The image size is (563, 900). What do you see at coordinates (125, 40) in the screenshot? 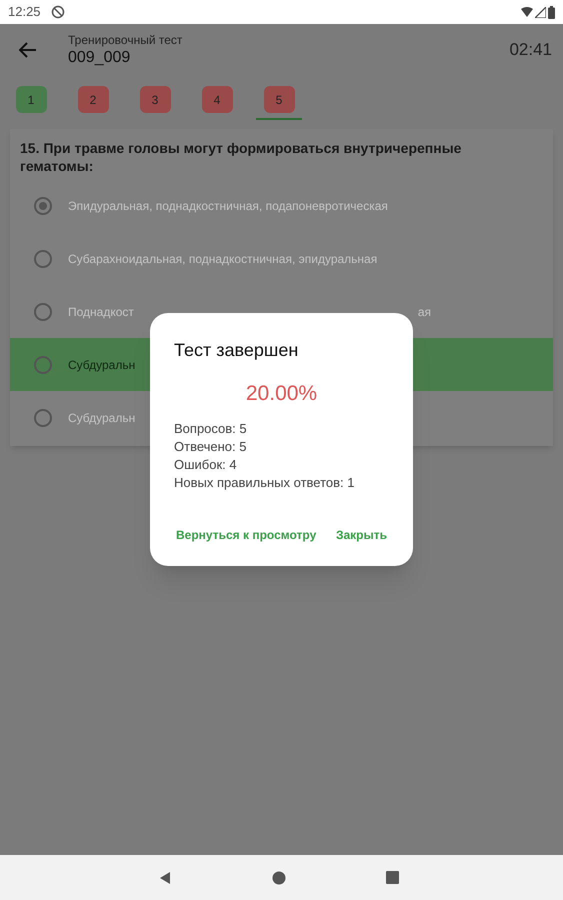
I see `test-subtitle: Тренировочный тест` at bounding box center [125, 40].